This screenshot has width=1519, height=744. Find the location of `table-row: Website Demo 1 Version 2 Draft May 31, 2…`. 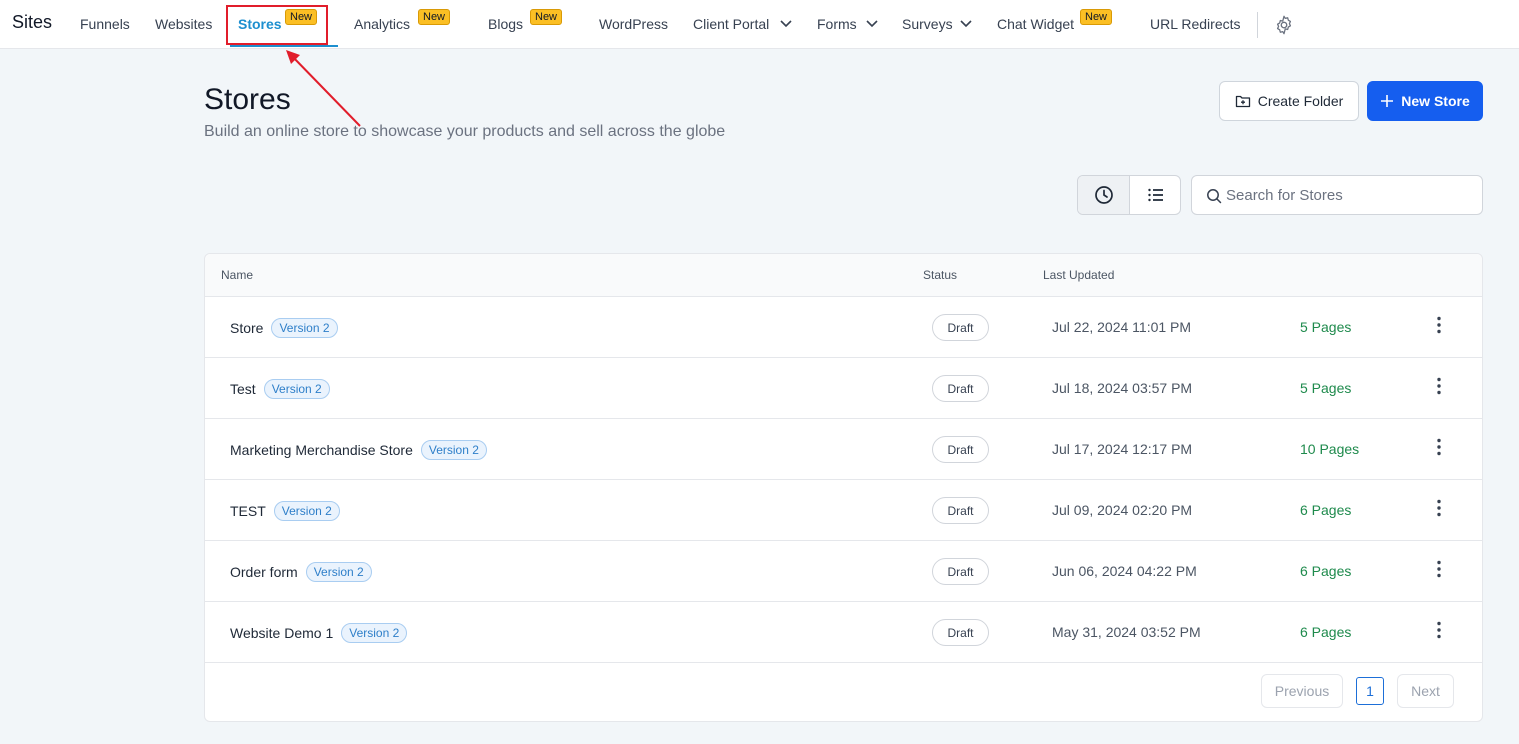

table-row: Website Demo 1 Version 2 Draft May 31, 2… is located at coordinates (843, 632).